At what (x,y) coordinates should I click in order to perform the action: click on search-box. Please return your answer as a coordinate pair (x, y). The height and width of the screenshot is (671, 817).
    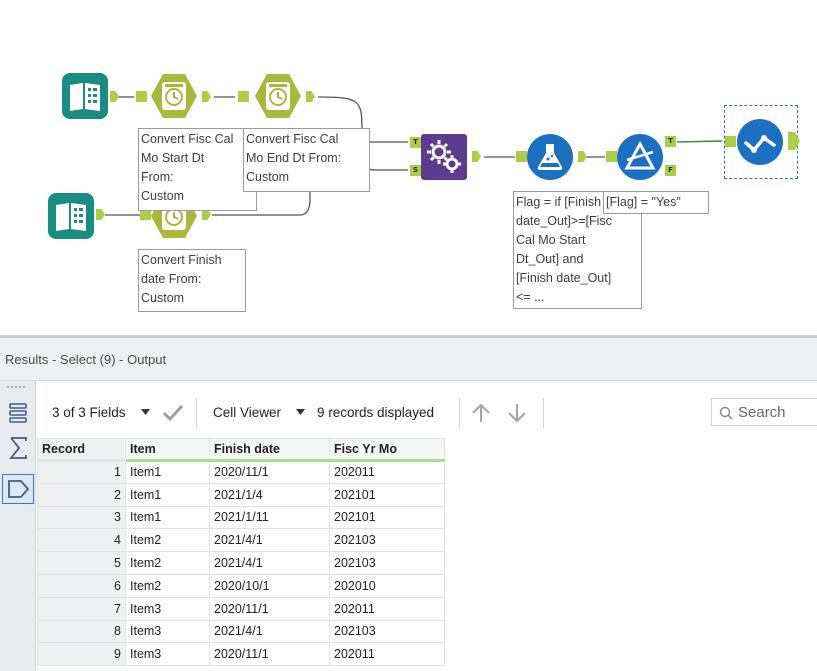
    Looking at the image, I should click on (764, 412).